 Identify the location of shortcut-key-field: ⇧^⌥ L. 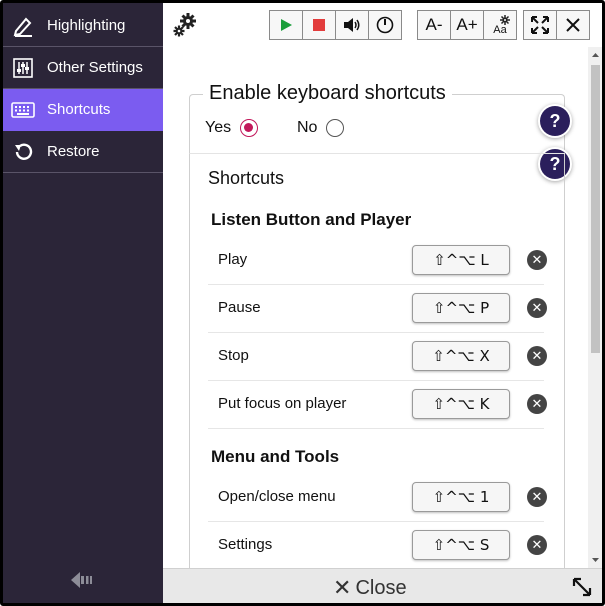
(461, 260).